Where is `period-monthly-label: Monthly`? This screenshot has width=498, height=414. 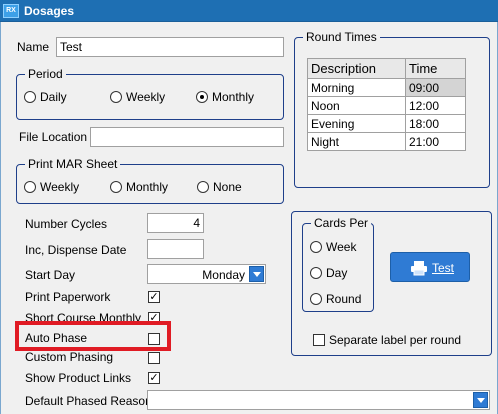 period-monthly-label: Monthly is located at coordinates (233, 97).